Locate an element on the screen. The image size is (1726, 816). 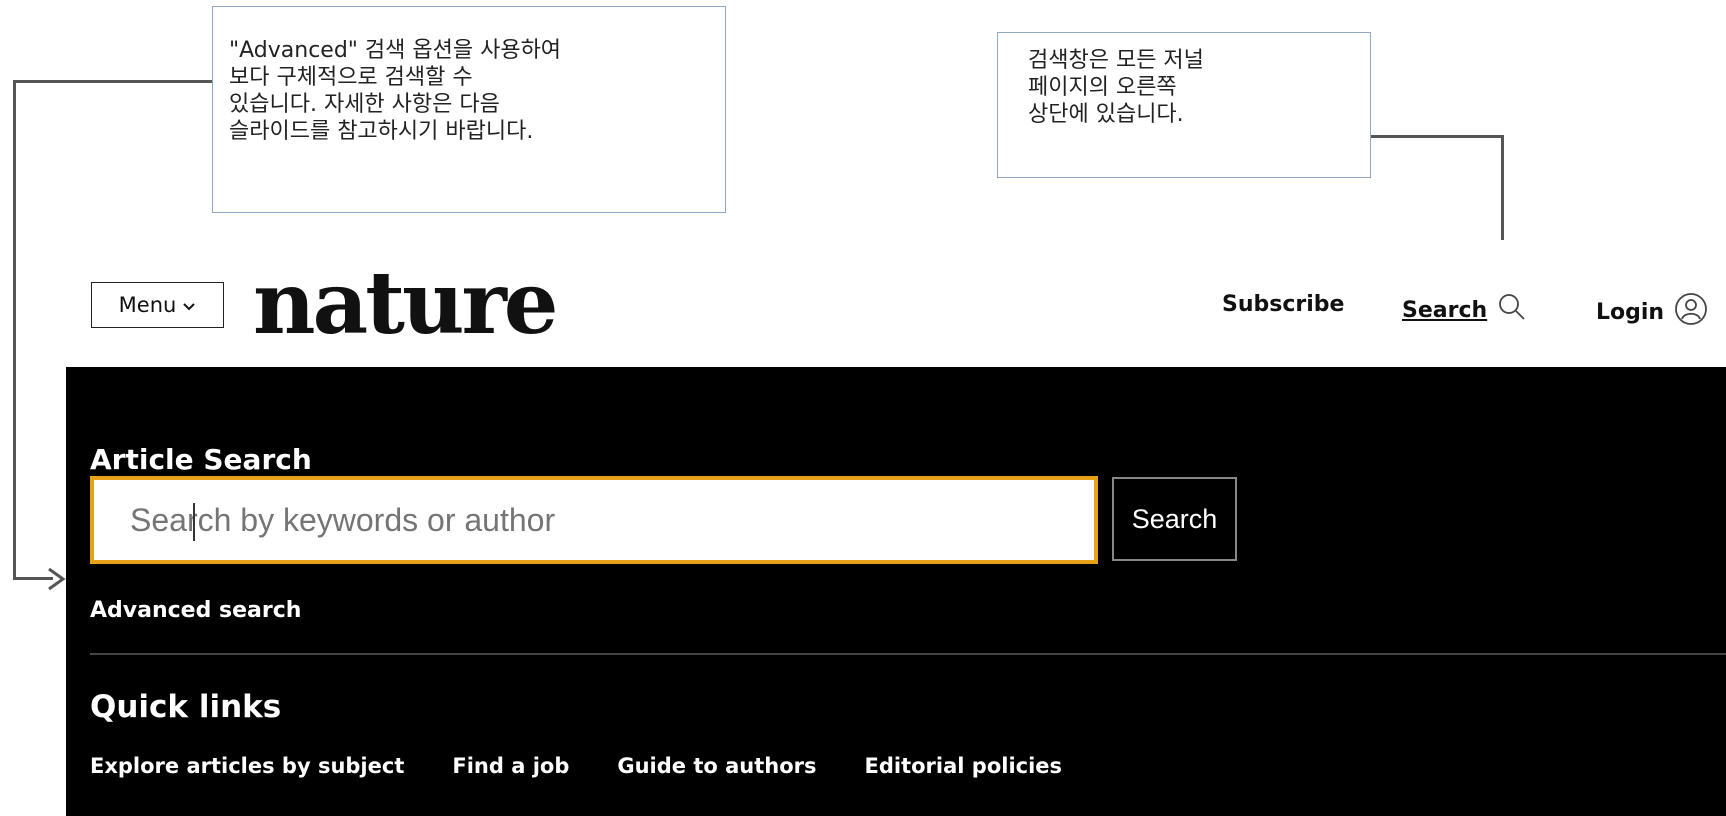
article-search-heading: Article Search is located at coordinates (201, 459).